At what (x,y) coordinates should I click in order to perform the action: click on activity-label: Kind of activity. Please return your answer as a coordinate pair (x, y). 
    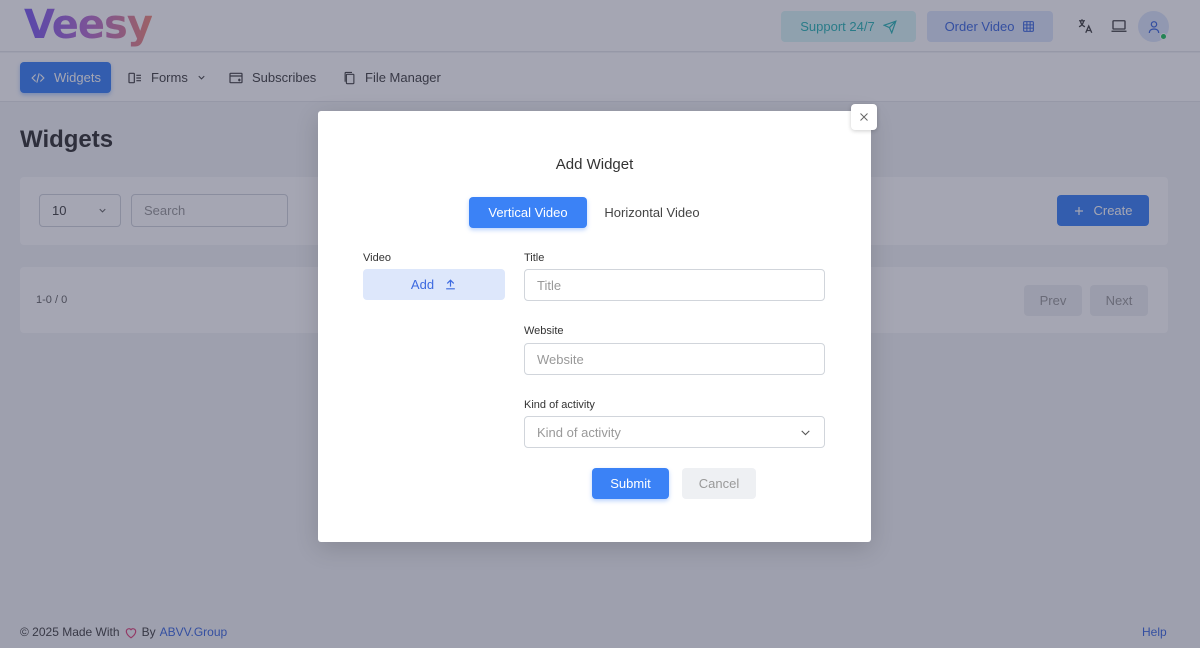
    Looking at the image, I should click on (559, 405).